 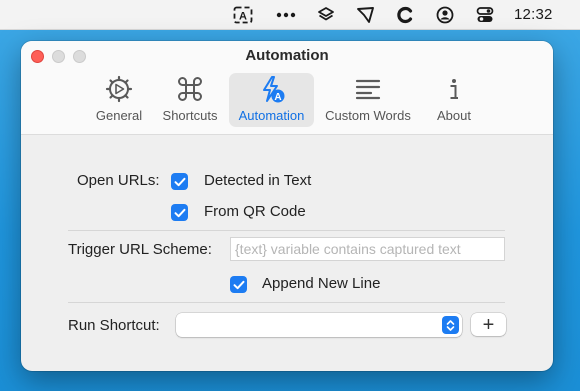 I want to click on menu-bar: A 12:32, so click(x=290, y=15).